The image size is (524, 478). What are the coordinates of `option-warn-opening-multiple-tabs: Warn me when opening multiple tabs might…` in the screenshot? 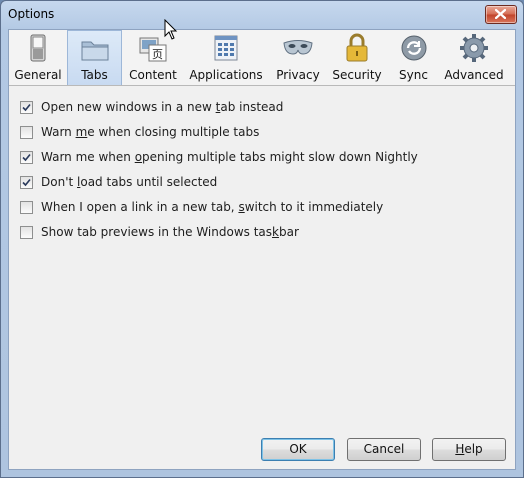 It's located at (219, 157).